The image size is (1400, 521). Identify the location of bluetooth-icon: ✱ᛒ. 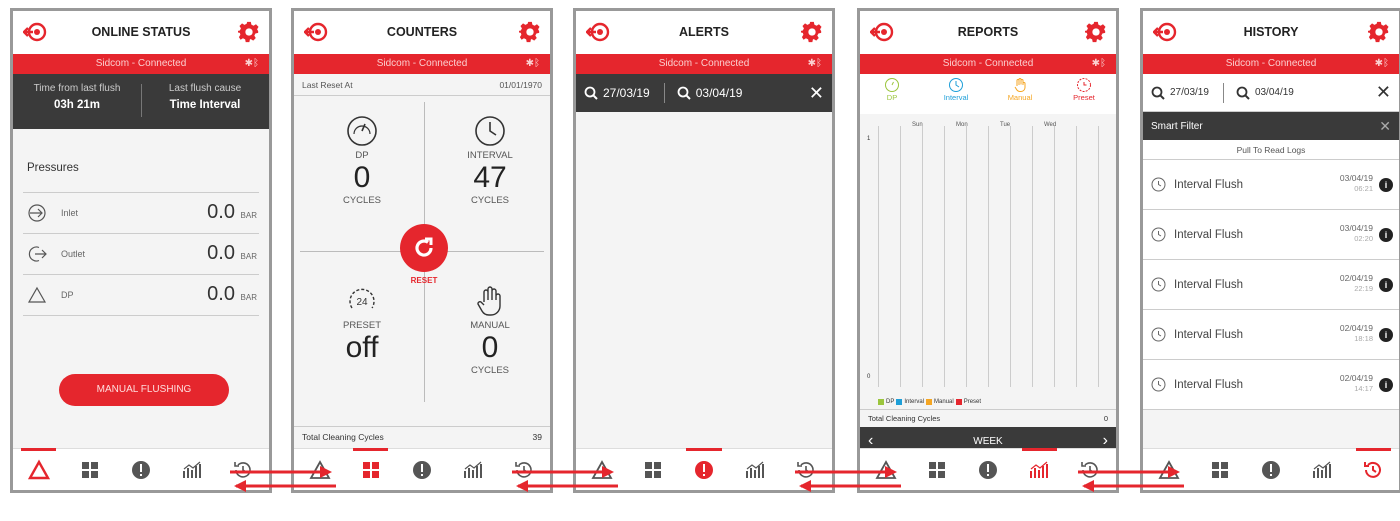
(532, 63).